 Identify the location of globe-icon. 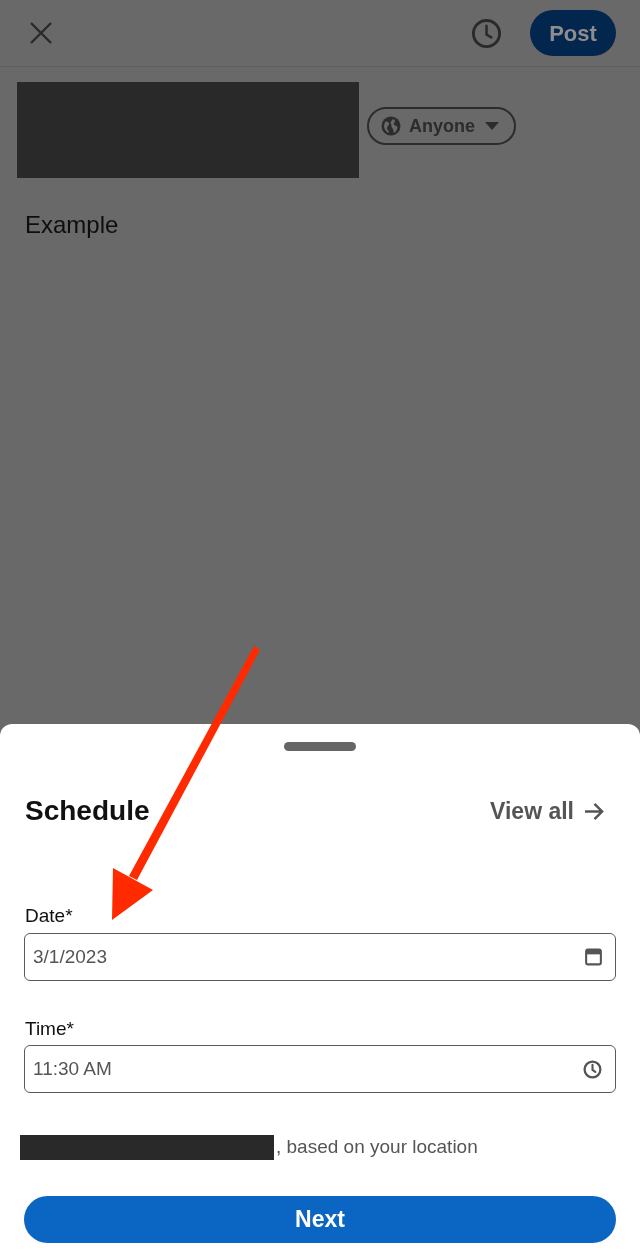
(391, 126).